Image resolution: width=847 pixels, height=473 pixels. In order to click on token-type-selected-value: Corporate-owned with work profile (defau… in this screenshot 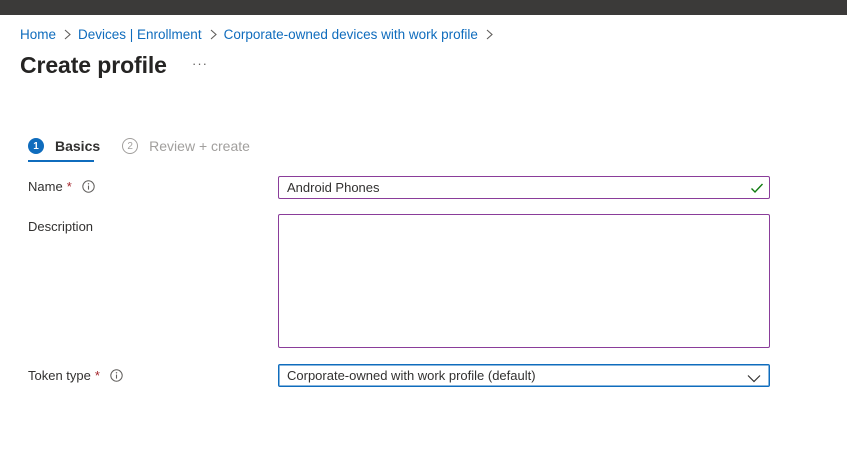, I will do `click(411, 375)`.